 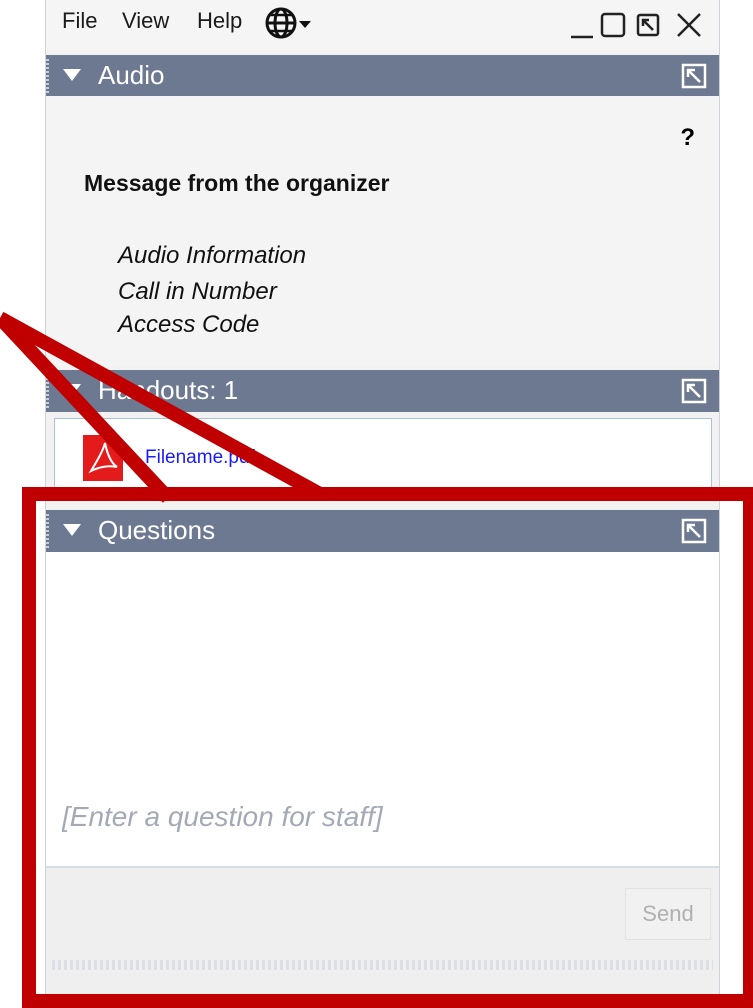 I want to click on restore-icon, so click(x=649, y=25).